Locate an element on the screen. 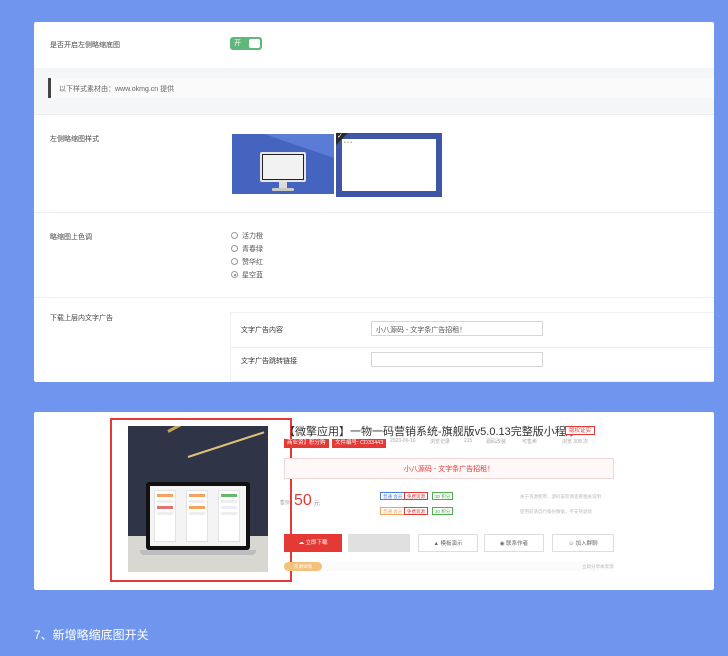 The height and width of the screenshot is (656, 728). style-option-frame: • • • ✓ is located at coordinates (389, 165).